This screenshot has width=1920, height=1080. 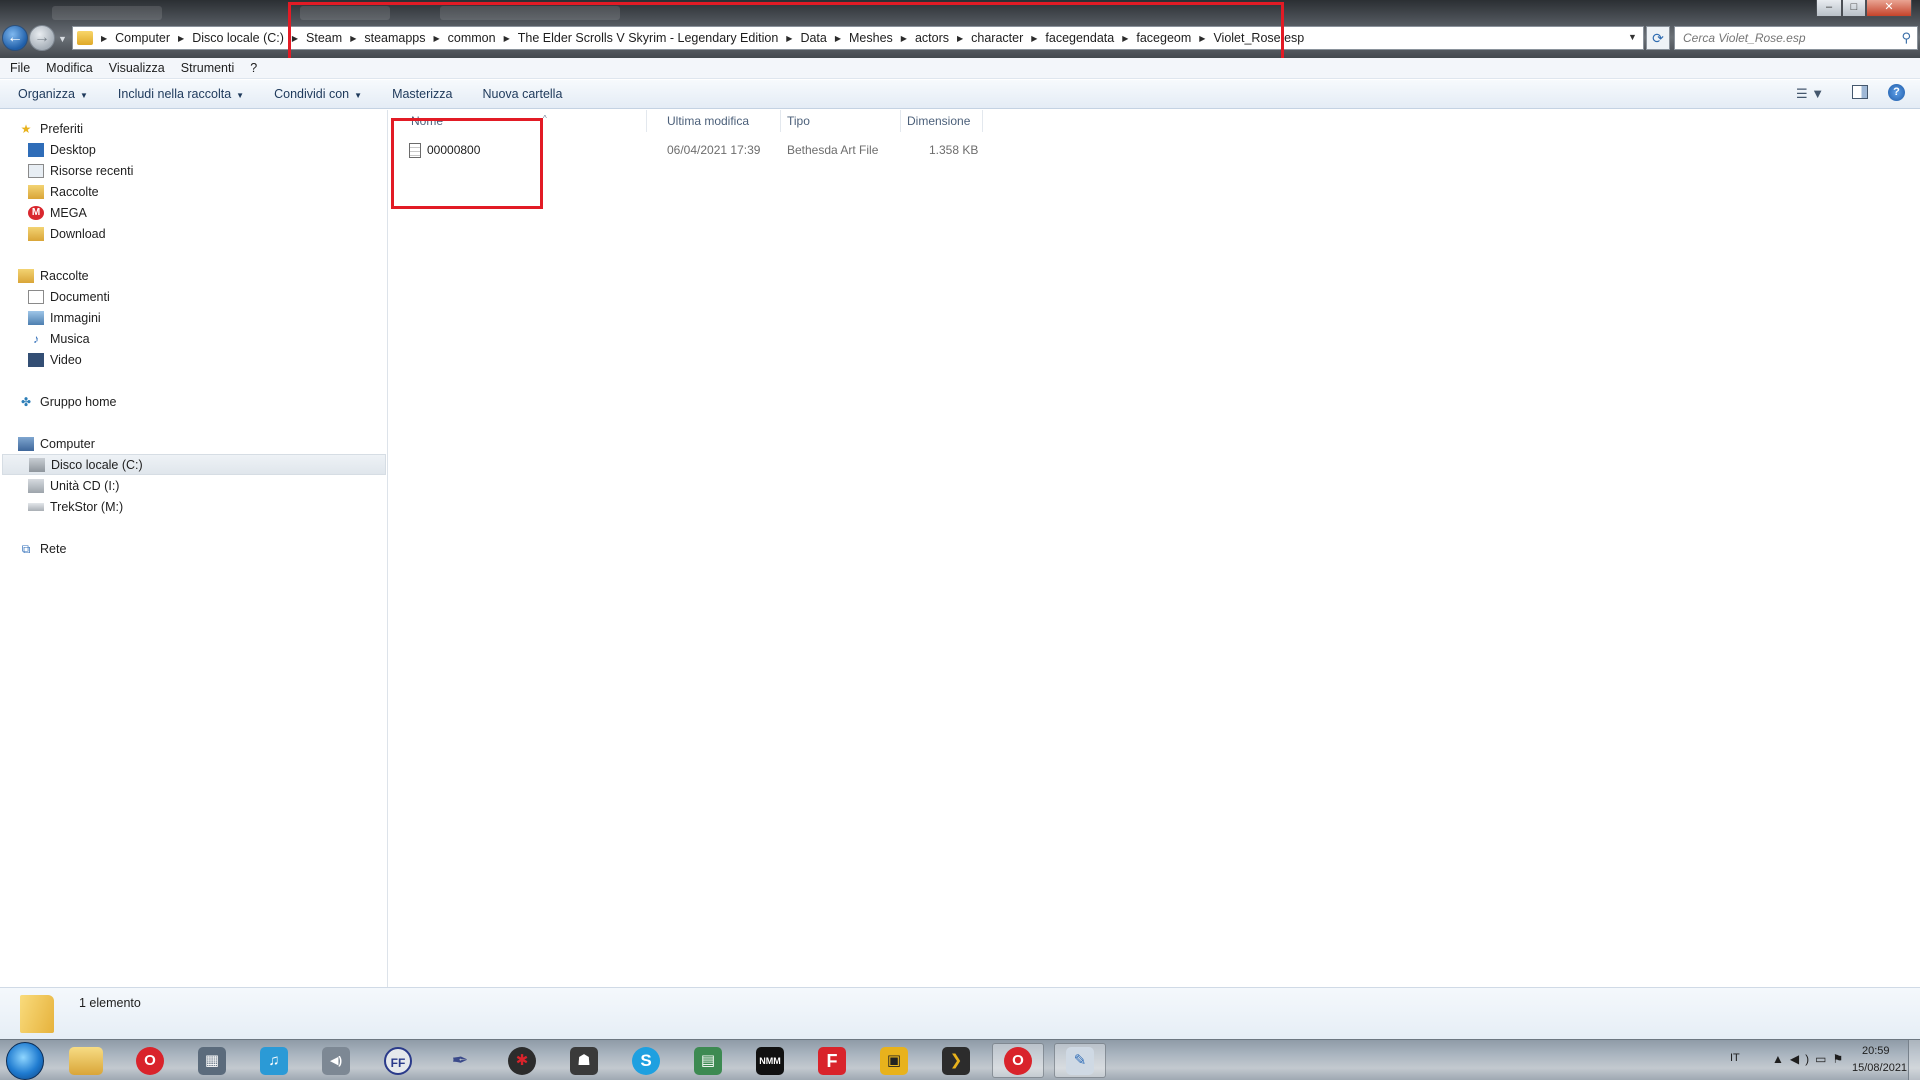 What do you see at coordinates (56, 443) in the screenshot?
I see `nav-computer: Computer` at bounding box center [56, 443].